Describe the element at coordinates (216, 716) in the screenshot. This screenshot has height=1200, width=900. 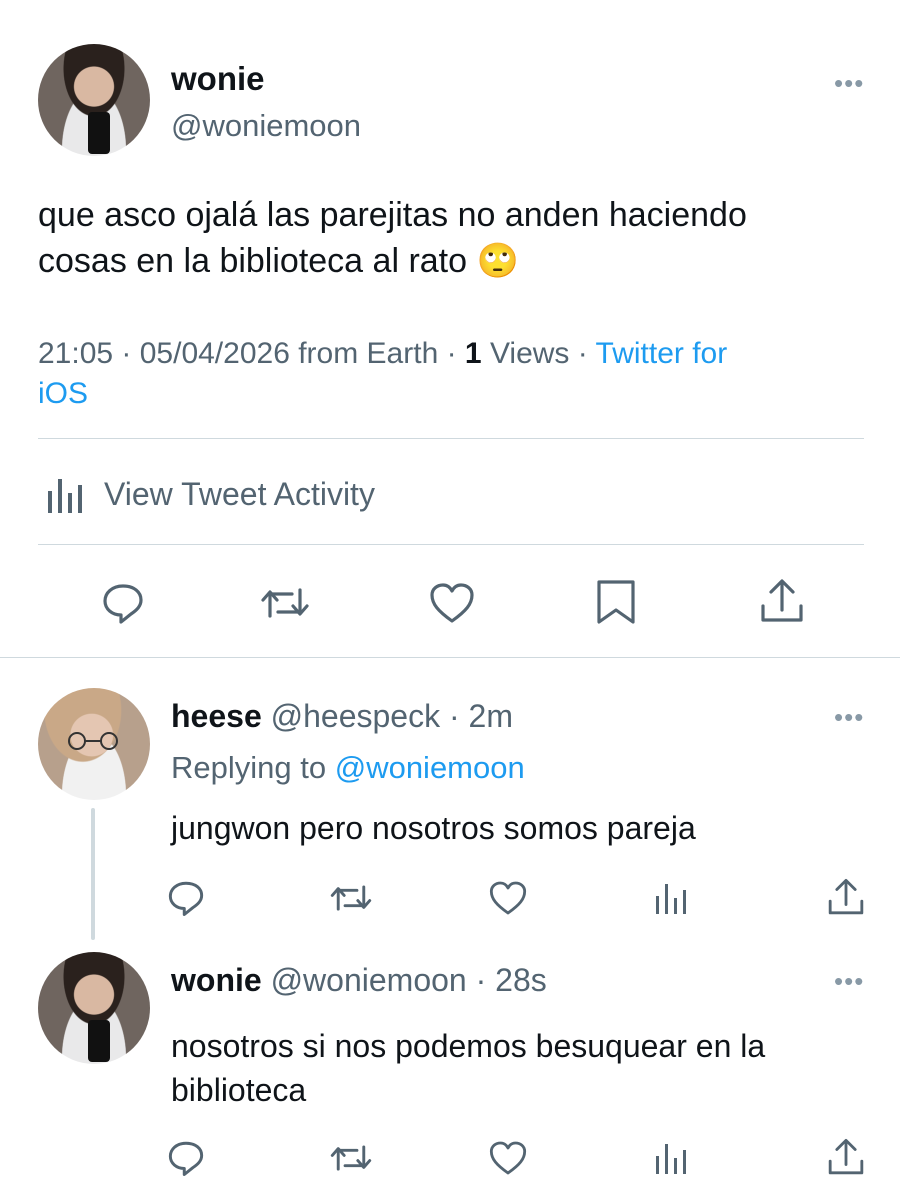
I see `display-name: heese` at that location.